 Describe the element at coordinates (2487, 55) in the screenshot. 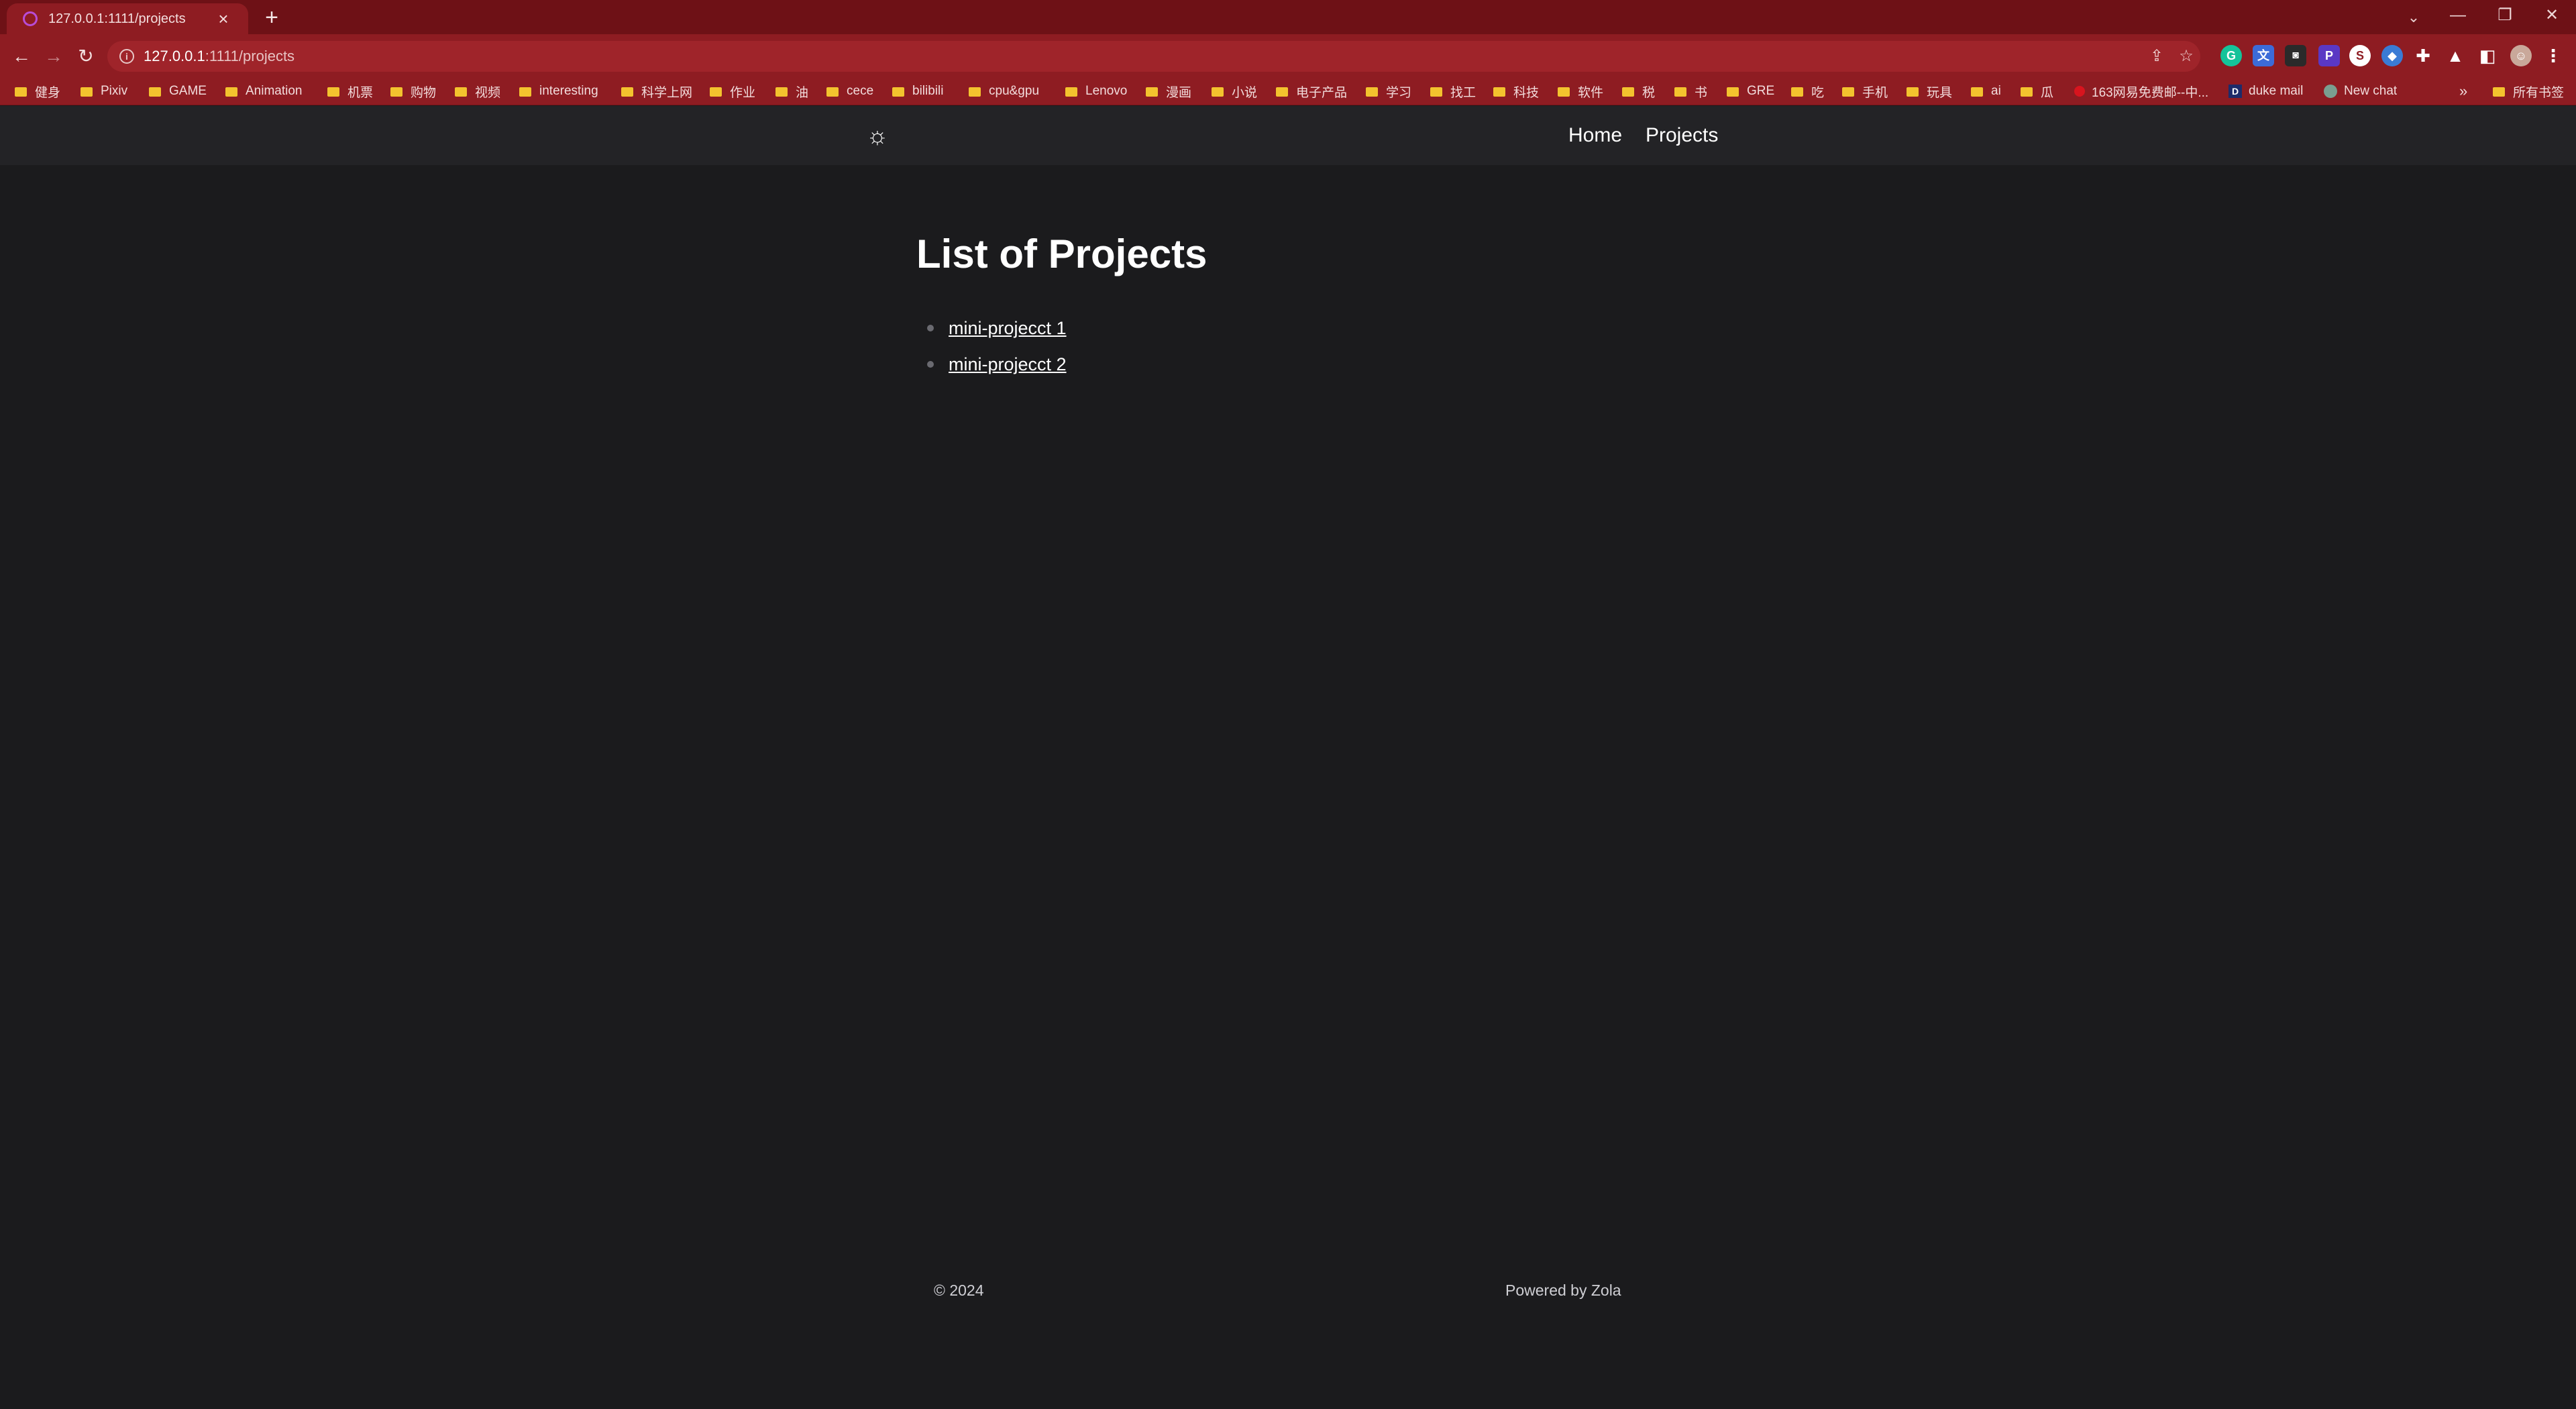

I see `side-panel-icon: ◧` at that location.